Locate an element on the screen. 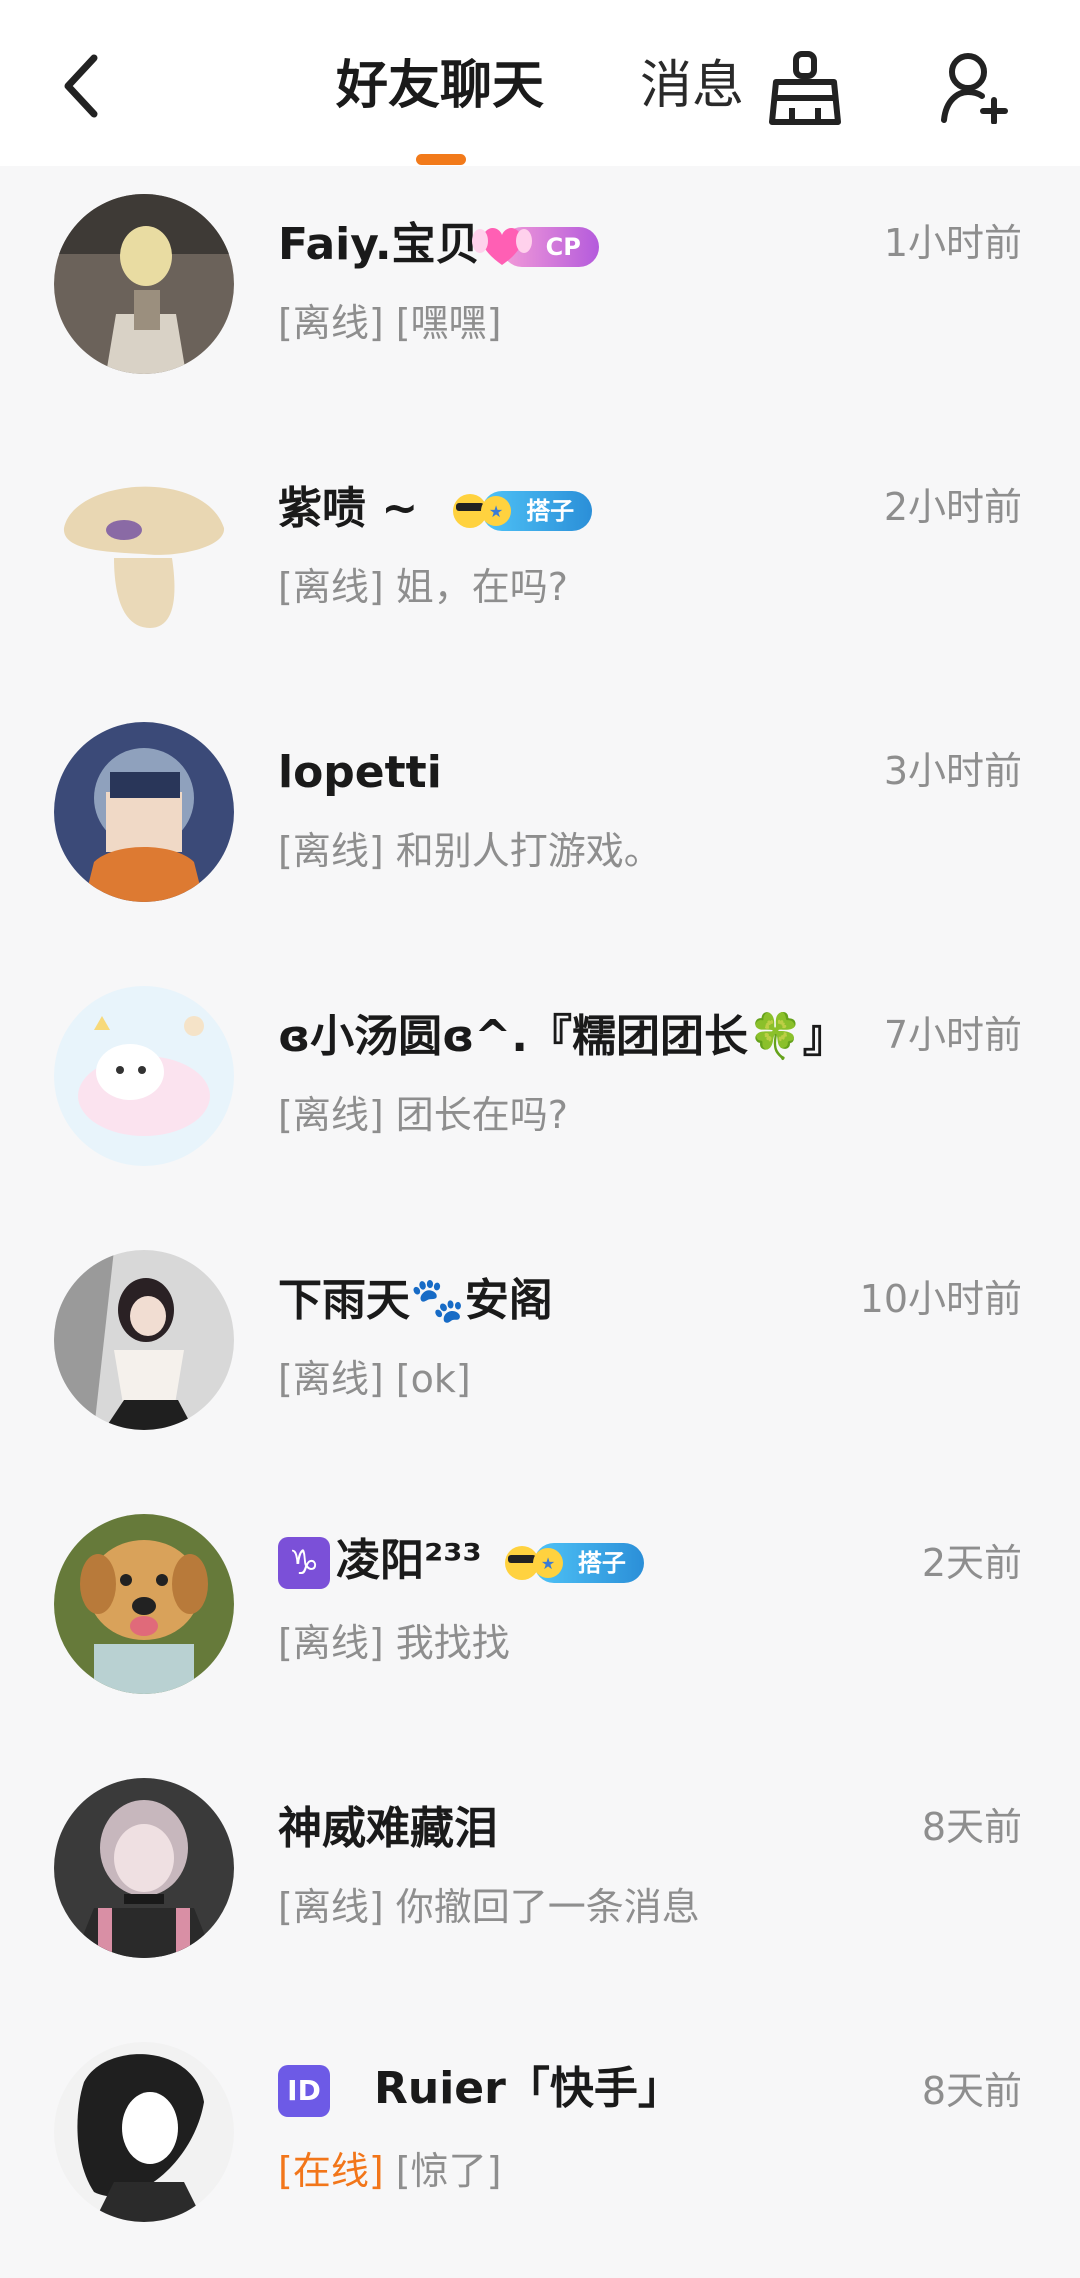 Image resolution: width=1080 pixels, height=2278 pixels. active-tab-indicator is located at coordinates (441, 159).